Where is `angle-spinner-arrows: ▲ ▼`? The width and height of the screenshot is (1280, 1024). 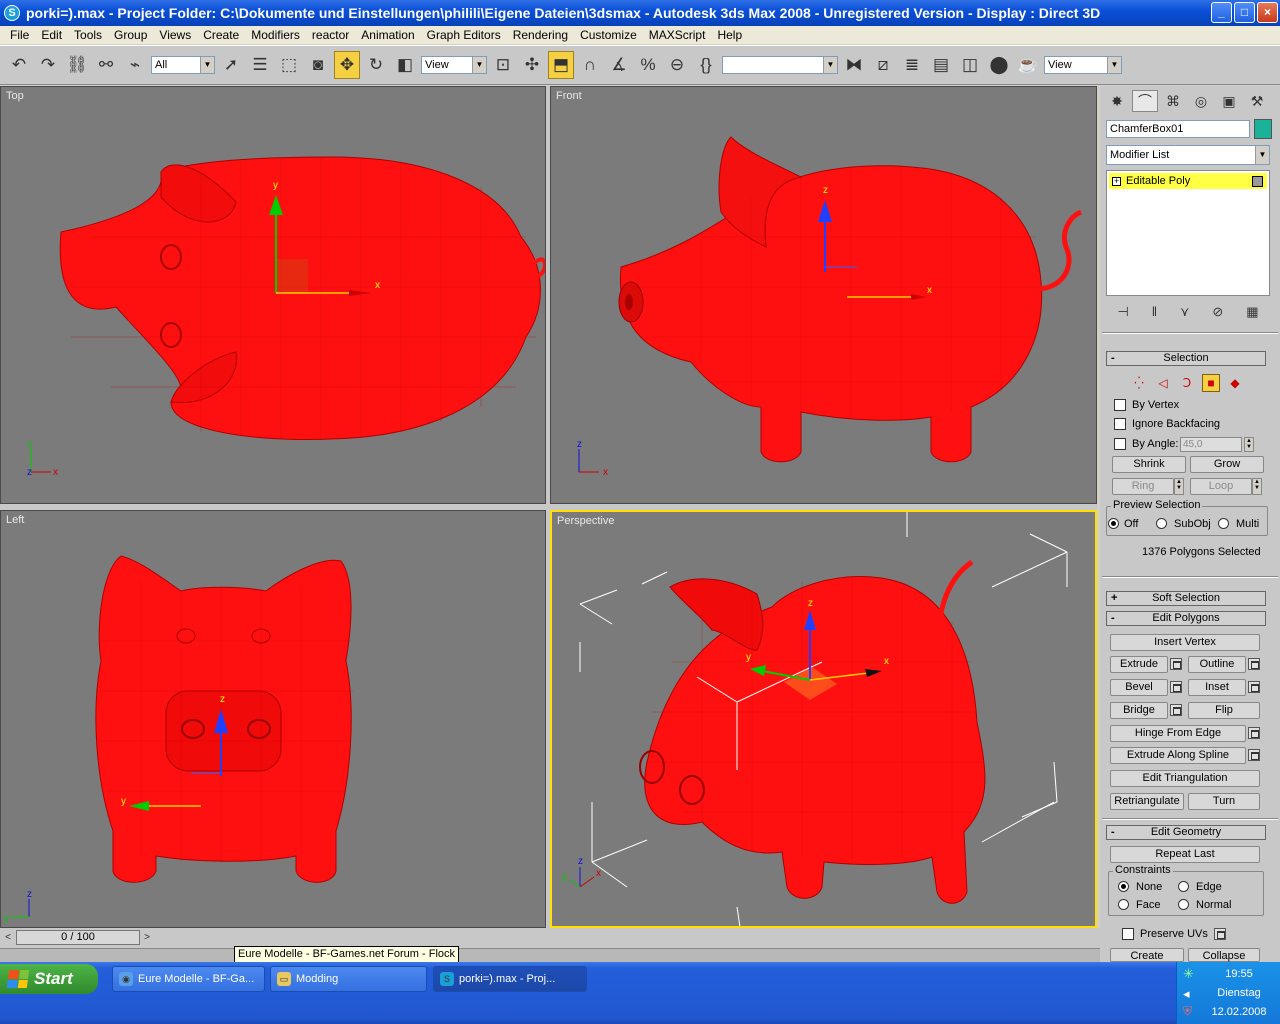 angle-spinner-arrows: ▲ ▼ is located at coordinates (1249, 444).